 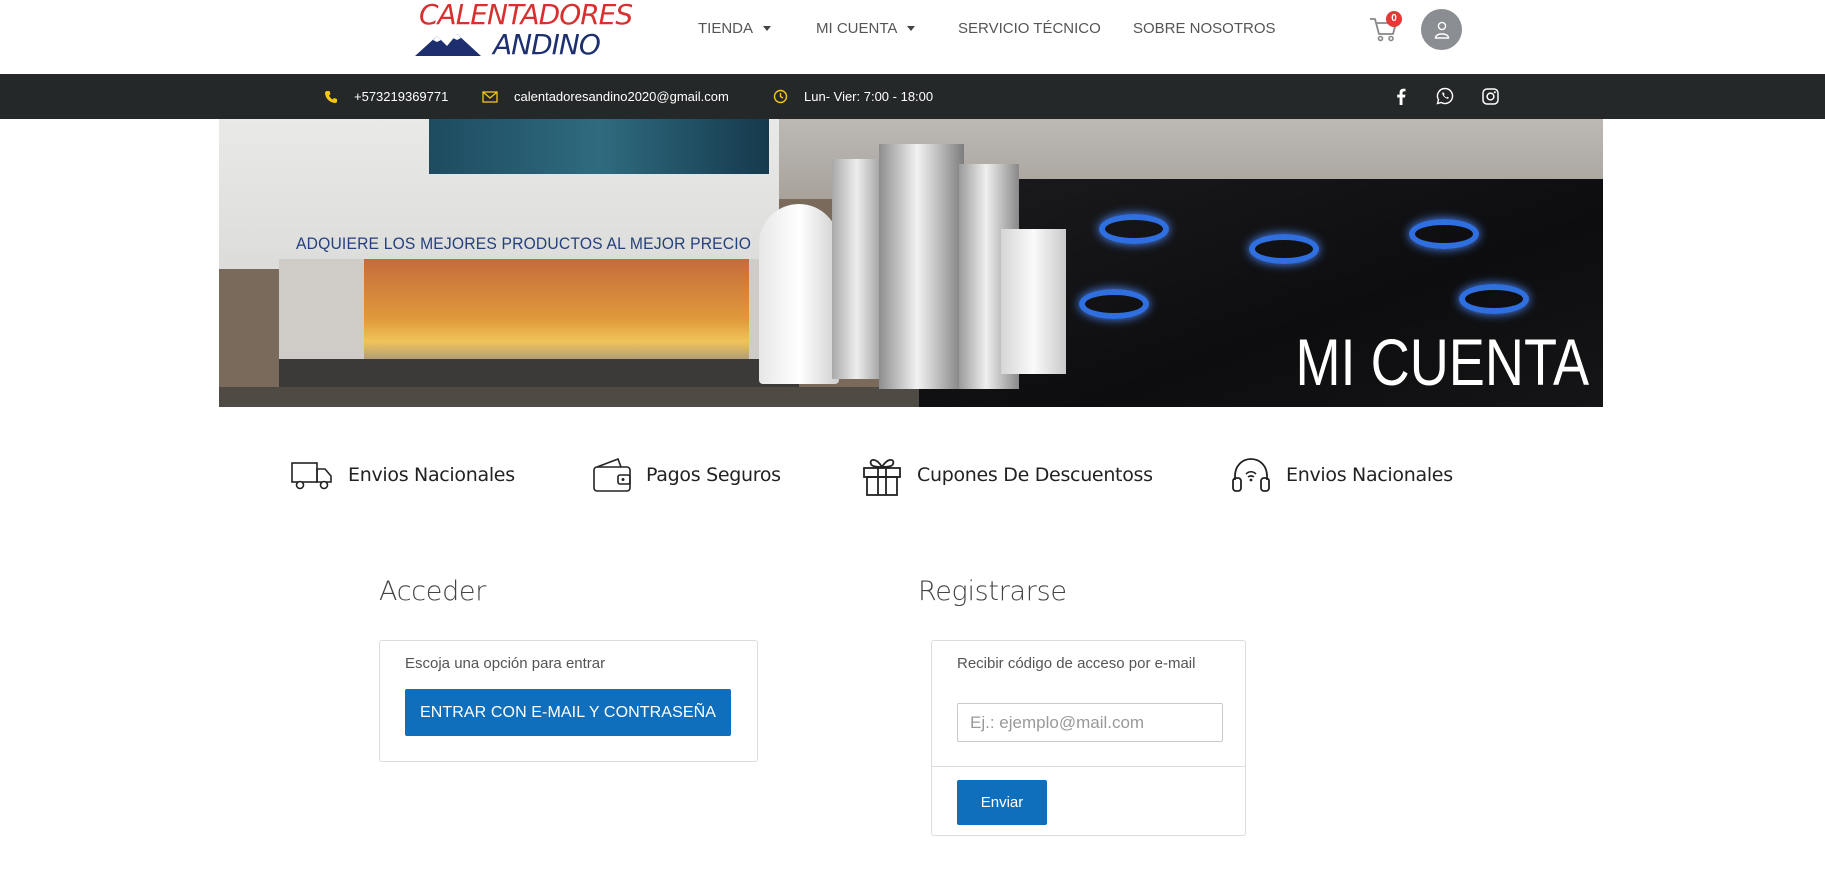 What do you see at coordinates (433, 591) in the screenshot?
I see `login-title: Acceder` at bounding box center [433, 591].